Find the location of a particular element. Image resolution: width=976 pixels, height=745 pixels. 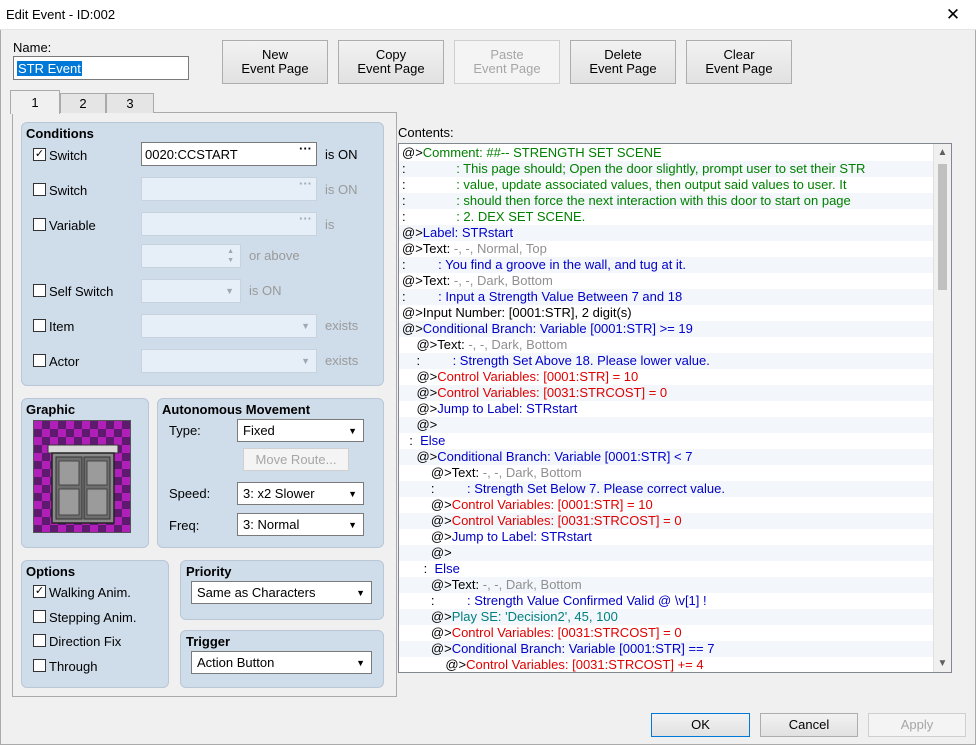

movement-type-select: Fixed ▼ is located at coordinates (300, 430).